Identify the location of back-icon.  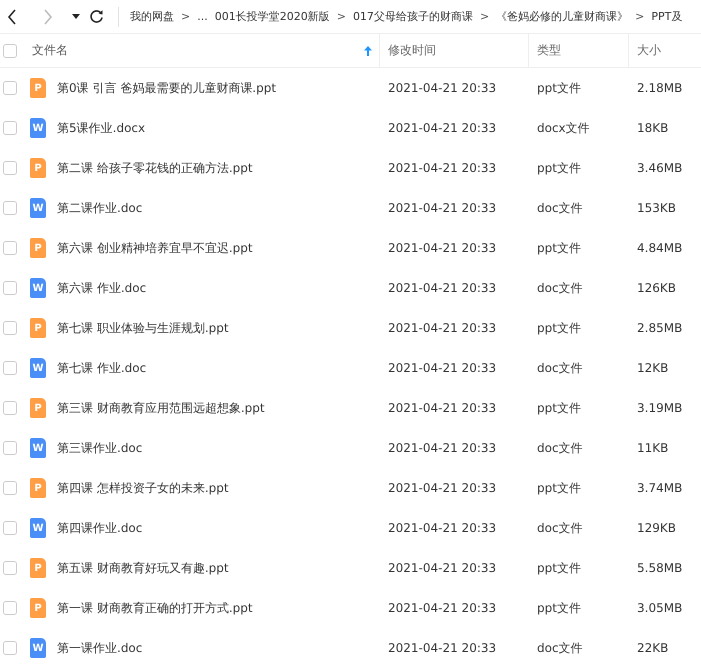
(12, 16).